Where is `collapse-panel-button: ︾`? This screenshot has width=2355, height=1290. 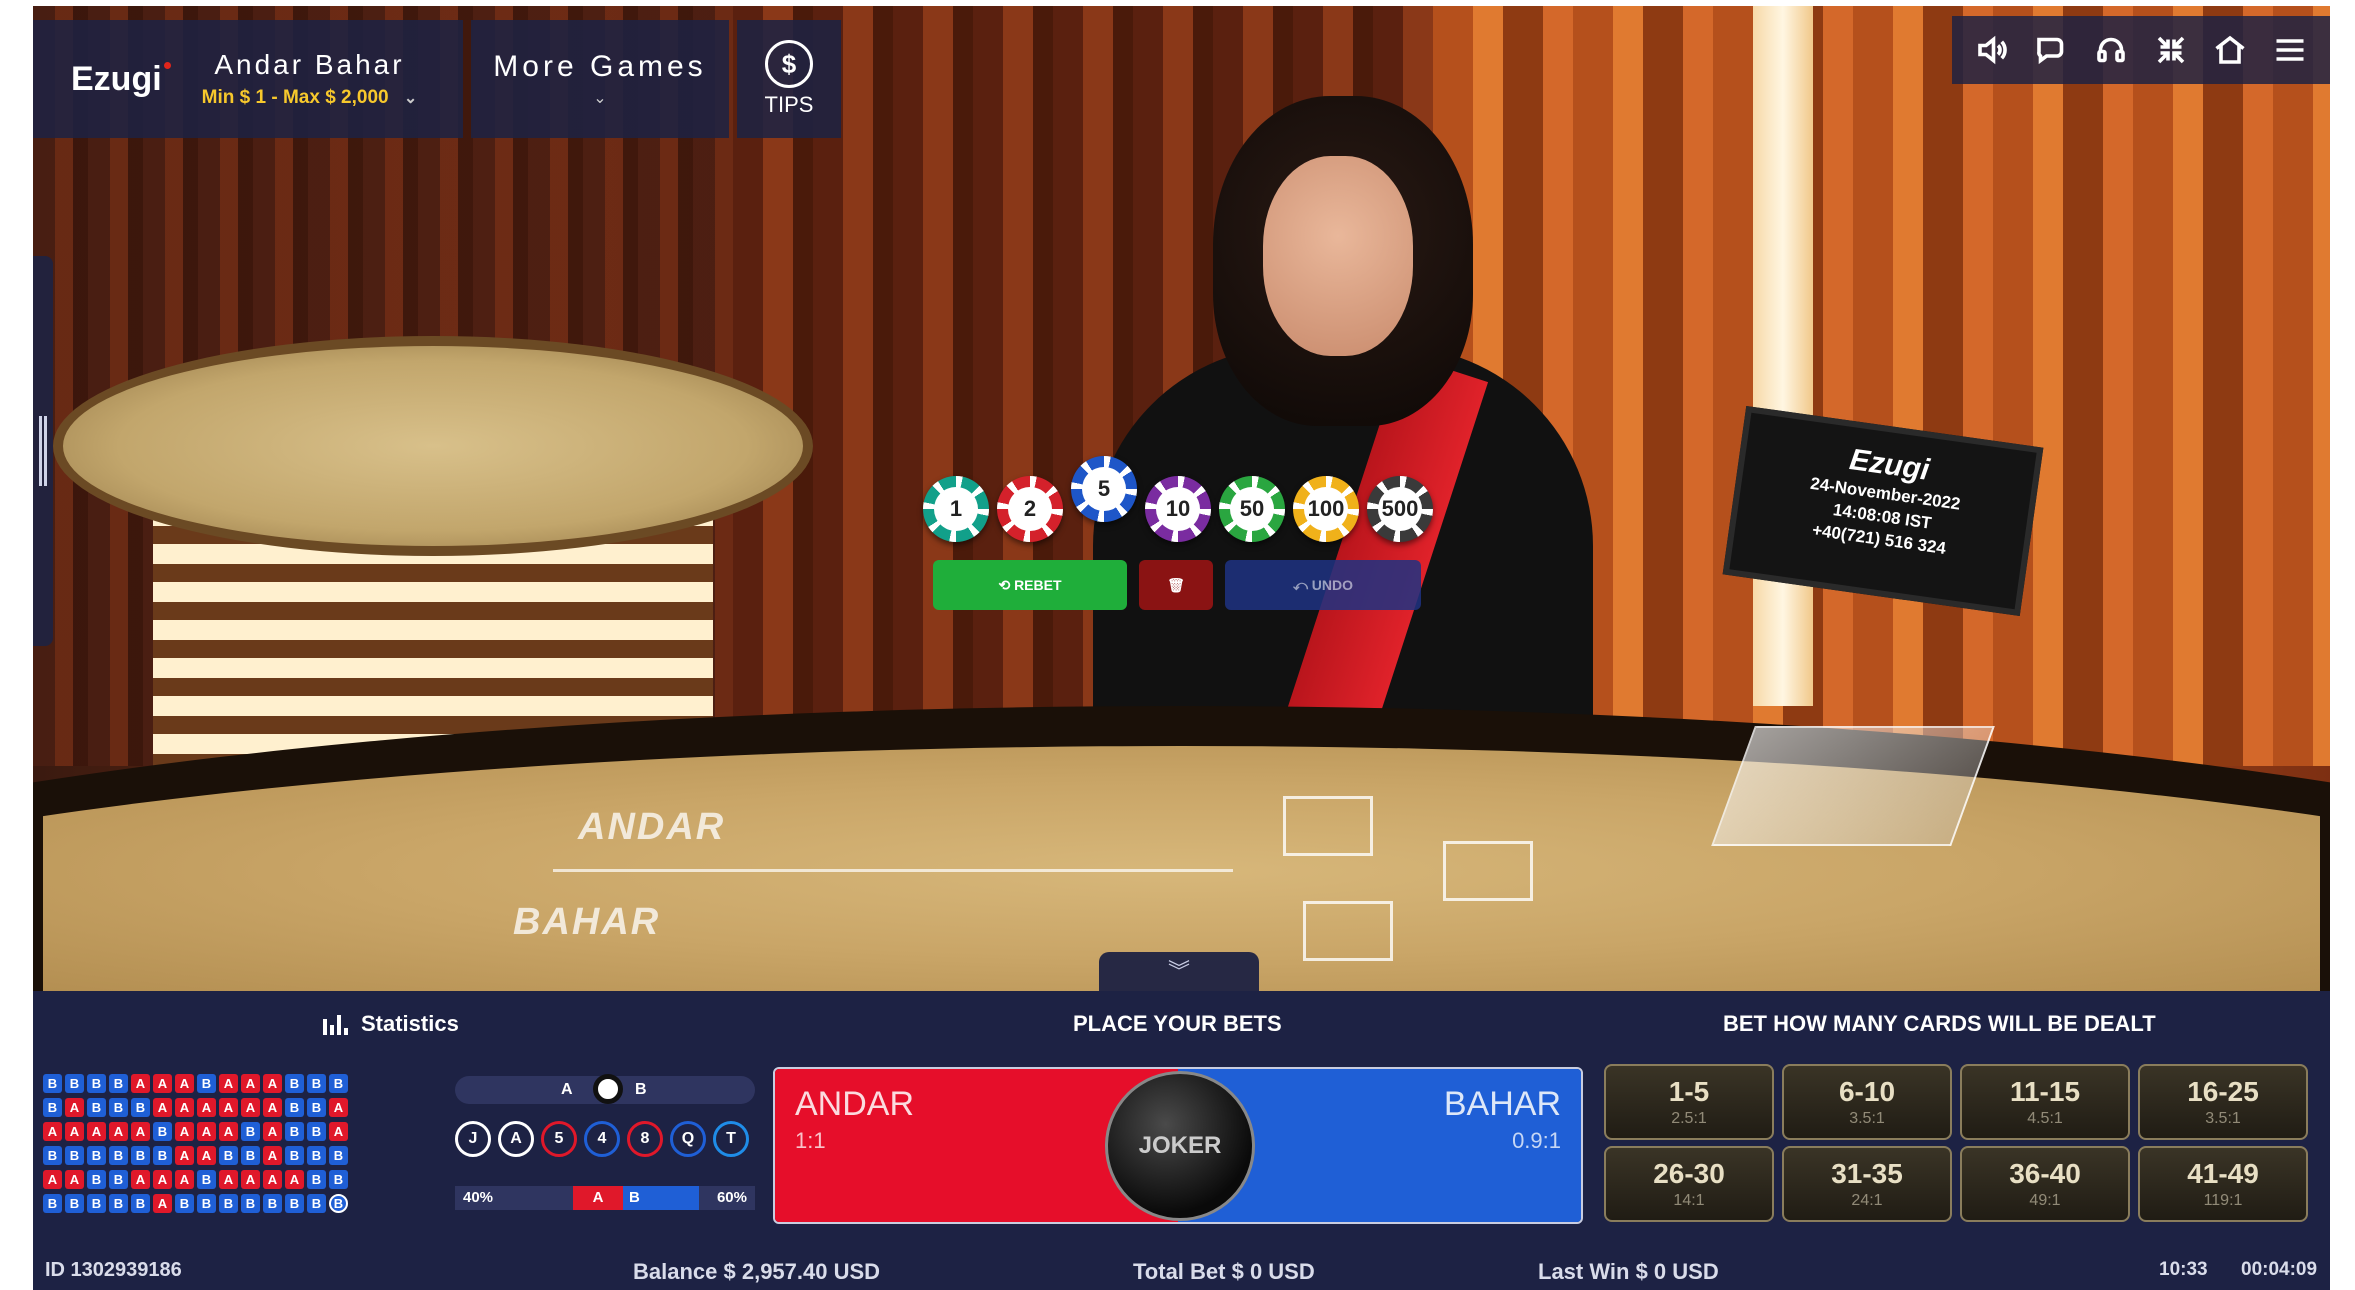 collapse-panel-button: ︾ is located at coordinates (1179, 972).